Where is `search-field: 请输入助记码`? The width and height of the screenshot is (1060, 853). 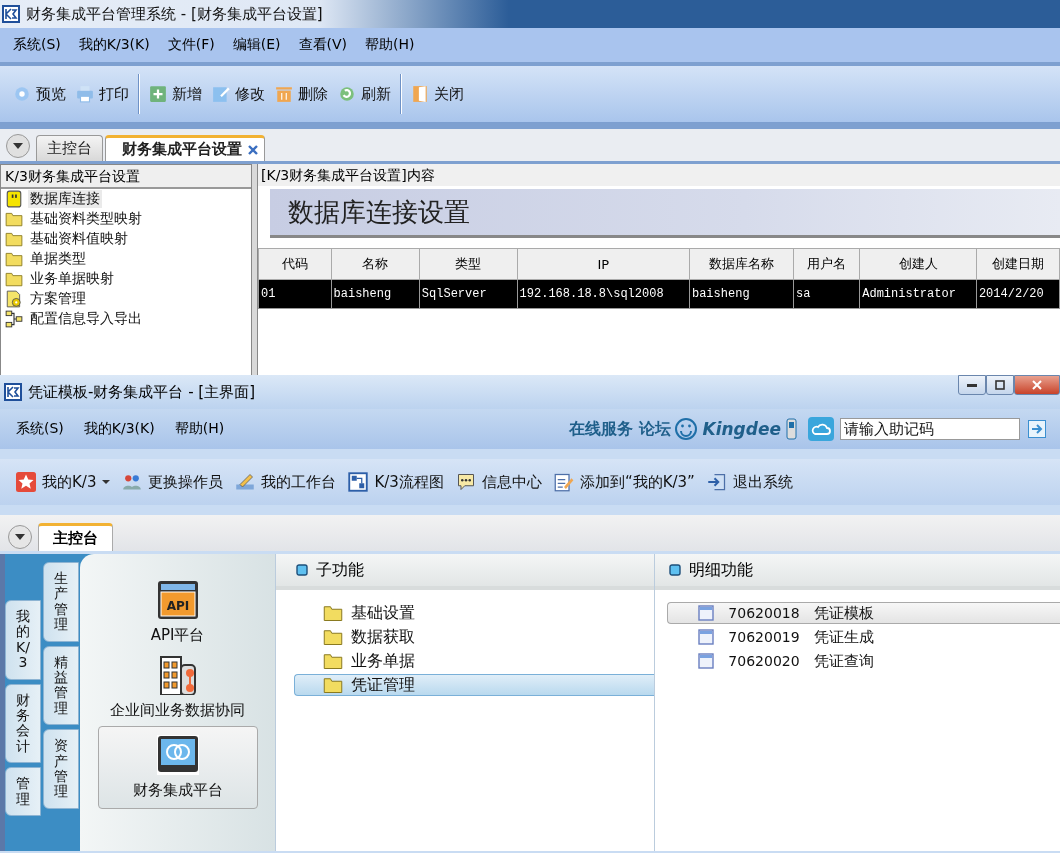
search-field: 请输入助记码 is located at coordinates (930, 429).